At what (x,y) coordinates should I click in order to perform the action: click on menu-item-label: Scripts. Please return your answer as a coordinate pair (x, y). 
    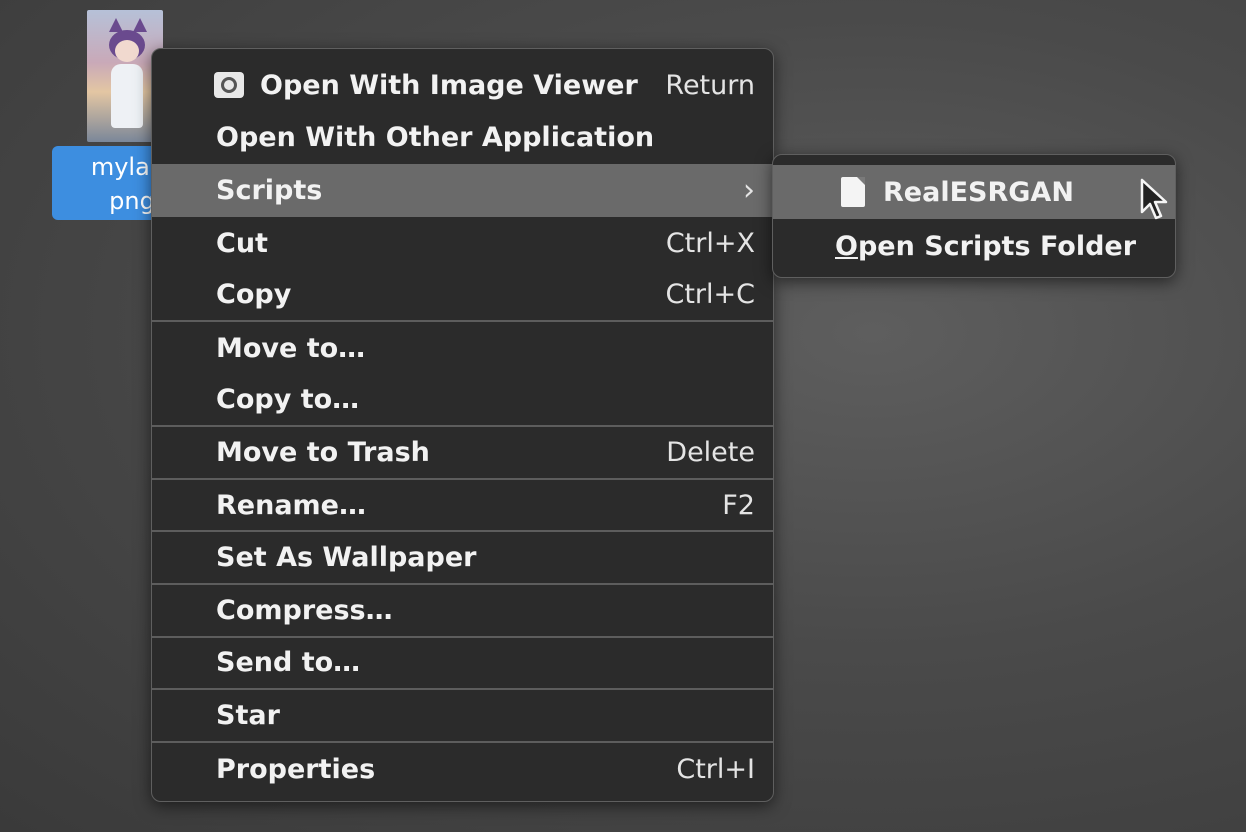
    Looking at the image, I should click on (269, 190).